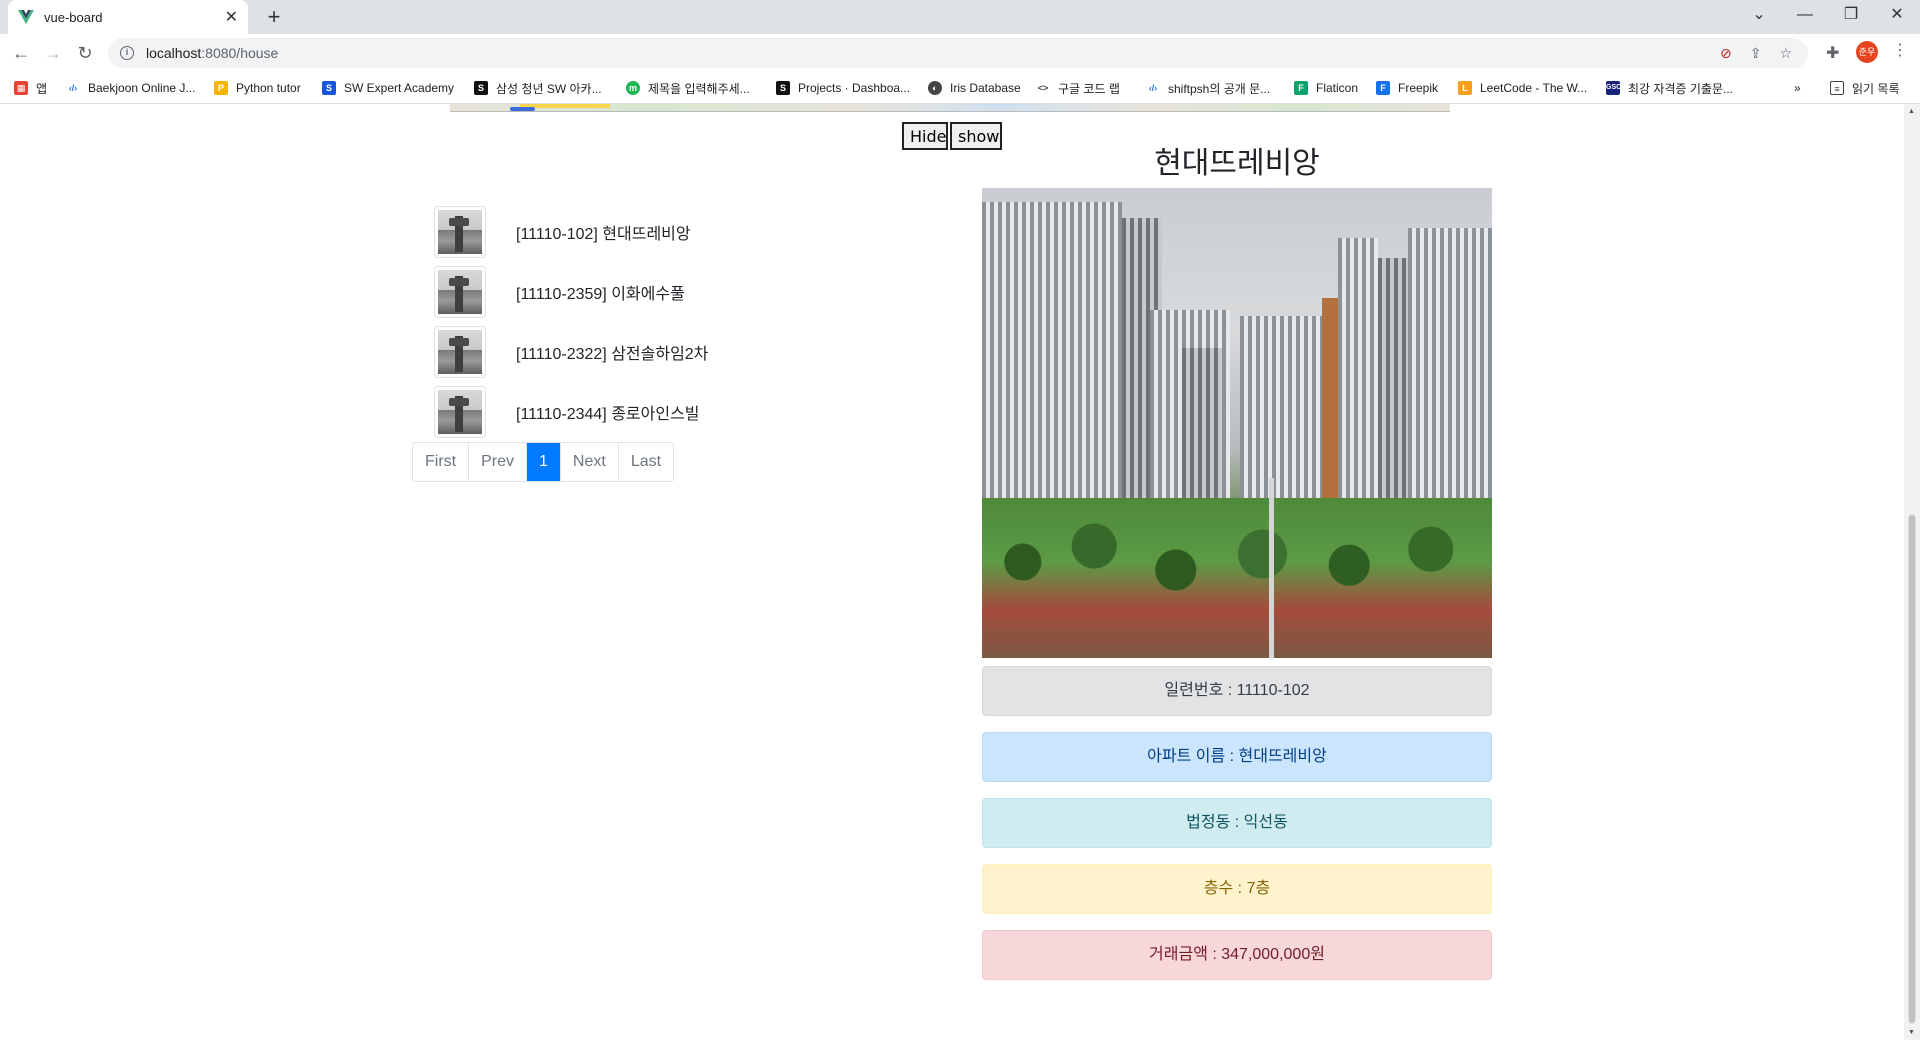 This screenshot has width=1920, height=1040. I want to click on browser-toolbar: ← → ↻ i localhost:8080/house ⊘ ⇪ ☆ ✚, so click(960, 53).